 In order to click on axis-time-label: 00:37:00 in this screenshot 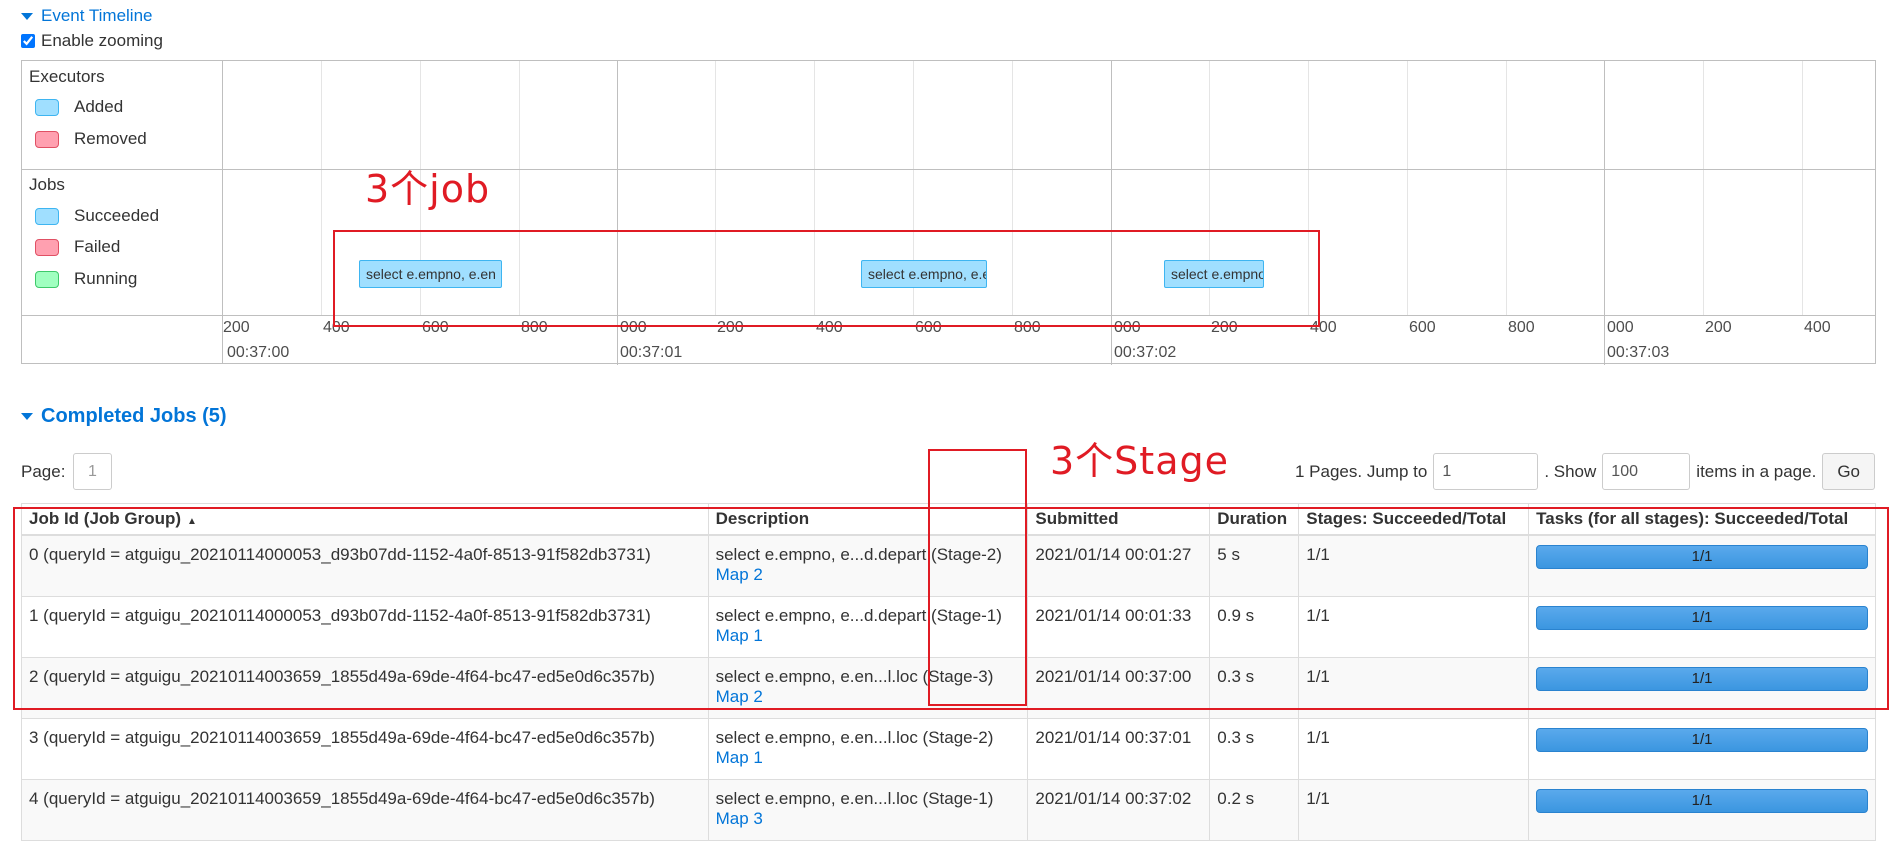, I will do `click(258, 352)`.